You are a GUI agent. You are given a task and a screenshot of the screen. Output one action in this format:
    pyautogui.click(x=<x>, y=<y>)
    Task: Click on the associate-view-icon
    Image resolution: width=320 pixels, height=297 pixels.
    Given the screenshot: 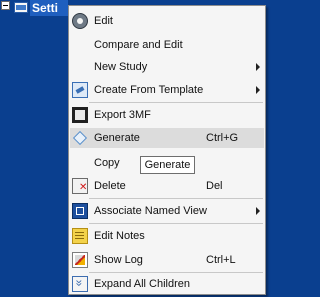 What is the action you would take?
    pyautogui.click(x=80, y=211)
    